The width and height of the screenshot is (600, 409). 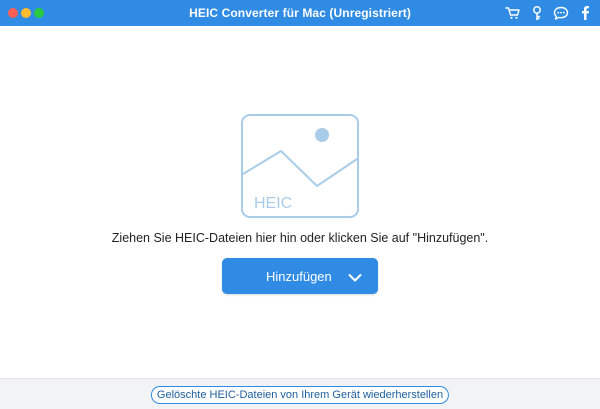 What do you see at coordinates (513, 13) in the screenshot?
I see `cart-icon` at bounding box center [513, 13].